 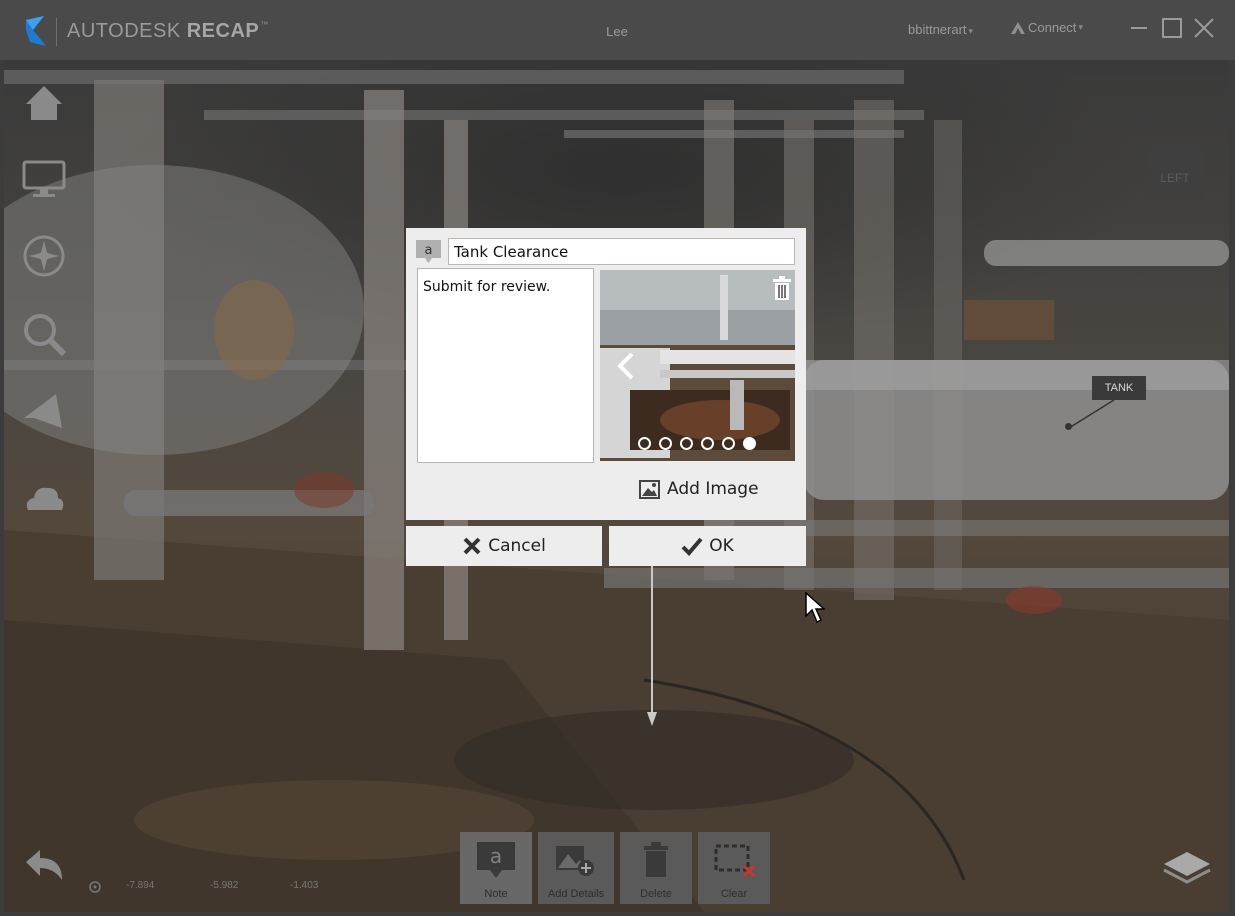 I want to click on ok-label: OK, so click(x=721, y=546).